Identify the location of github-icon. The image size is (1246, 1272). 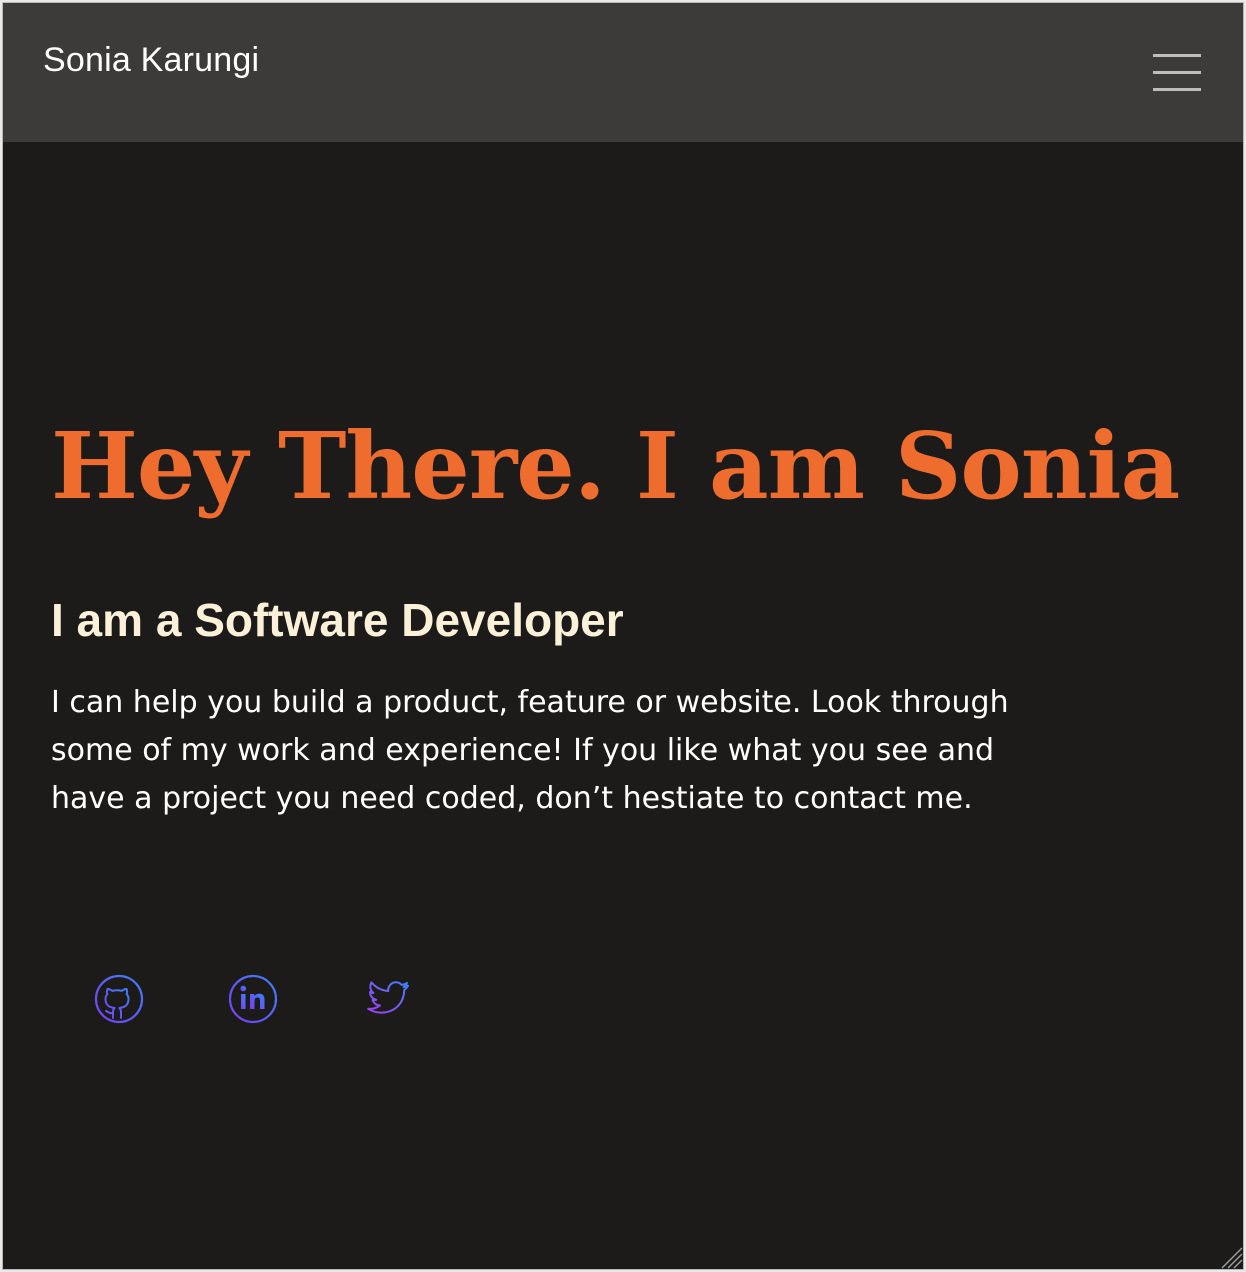
(119, 999).